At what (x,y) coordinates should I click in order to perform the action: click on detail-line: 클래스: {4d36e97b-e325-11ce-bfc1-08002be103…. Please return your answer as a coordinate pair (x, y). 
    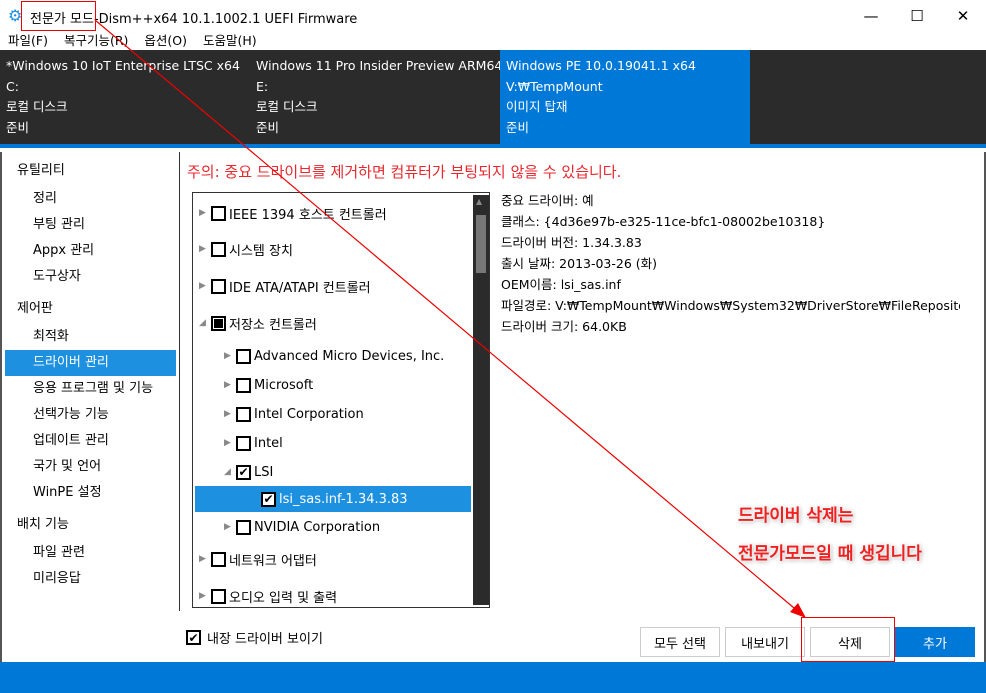
    Looking at the image, I should click on (663, 221).